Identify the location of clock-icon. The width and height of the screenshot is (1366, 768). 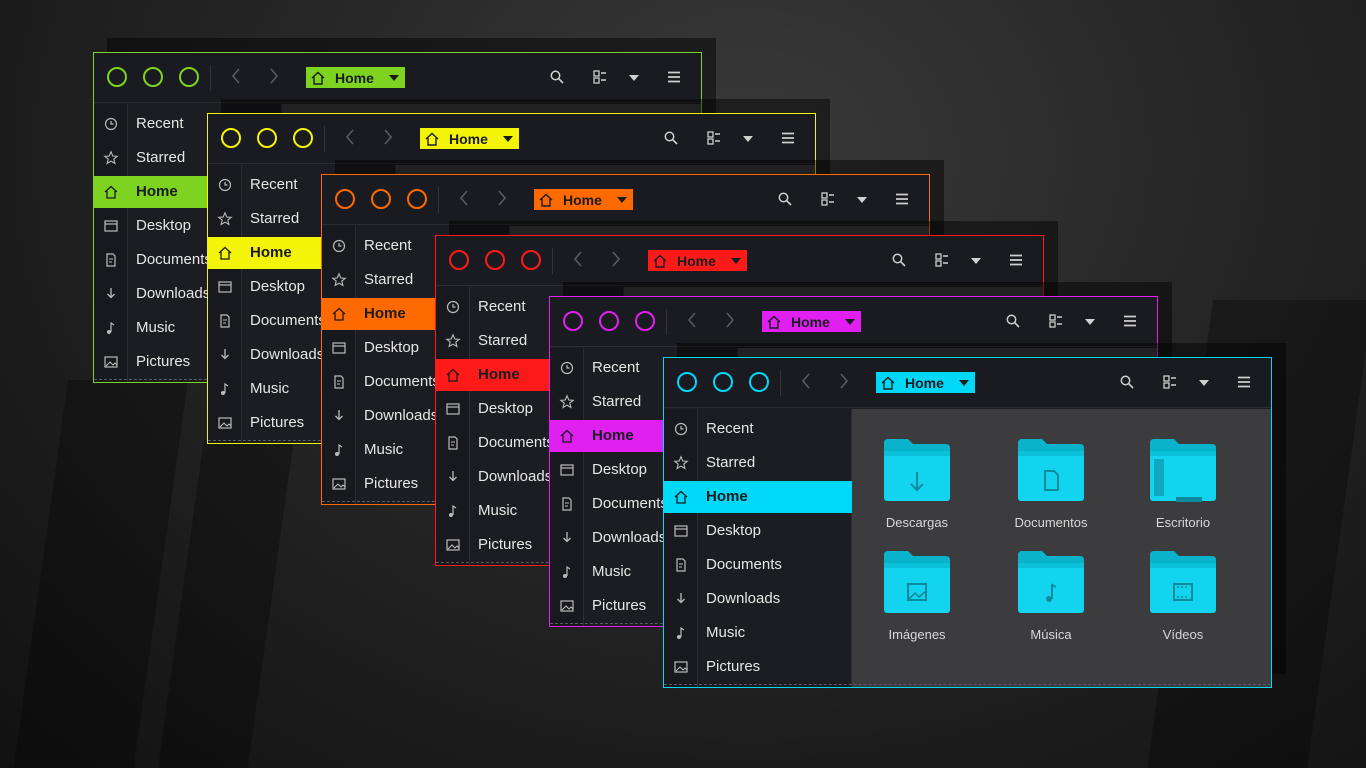
(681, 429).